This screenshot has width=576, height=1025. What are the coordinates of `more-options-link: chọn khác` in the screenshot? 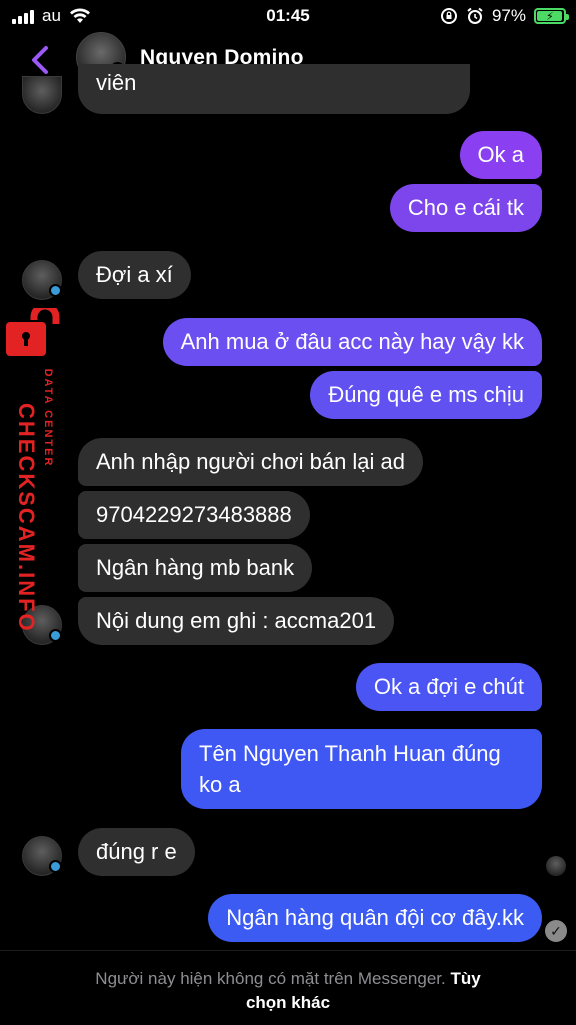 It's located at (288, 1002).